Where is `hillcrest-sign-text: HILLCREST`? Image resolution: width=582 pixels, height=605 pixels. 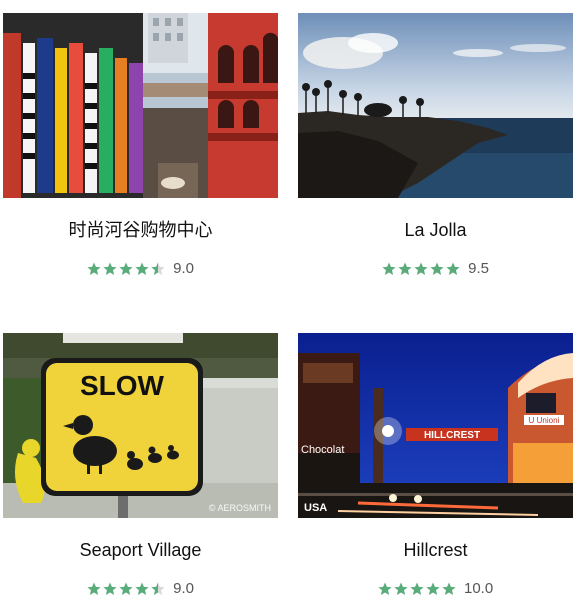
hillcrest-sign-text: HILLCREST is located at coordinates (452, 435).